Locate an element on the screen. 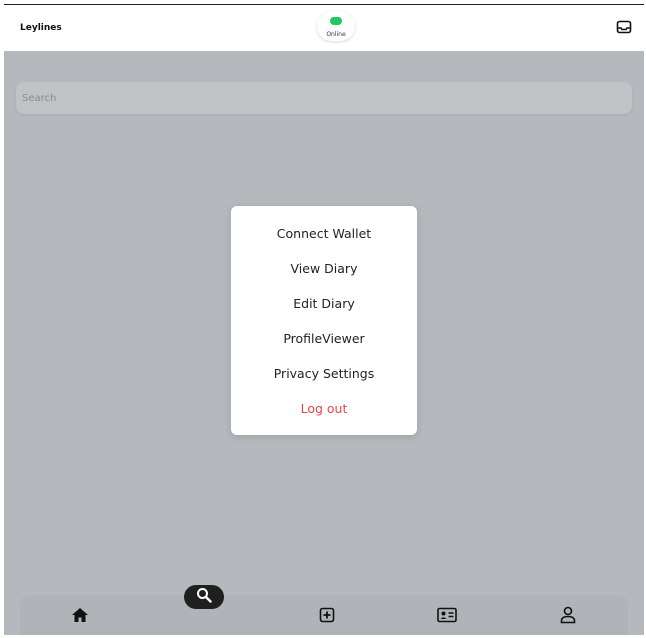 This screenshot has height=638, width=646. app-title: Leylines is located at coordinates (41, 28).